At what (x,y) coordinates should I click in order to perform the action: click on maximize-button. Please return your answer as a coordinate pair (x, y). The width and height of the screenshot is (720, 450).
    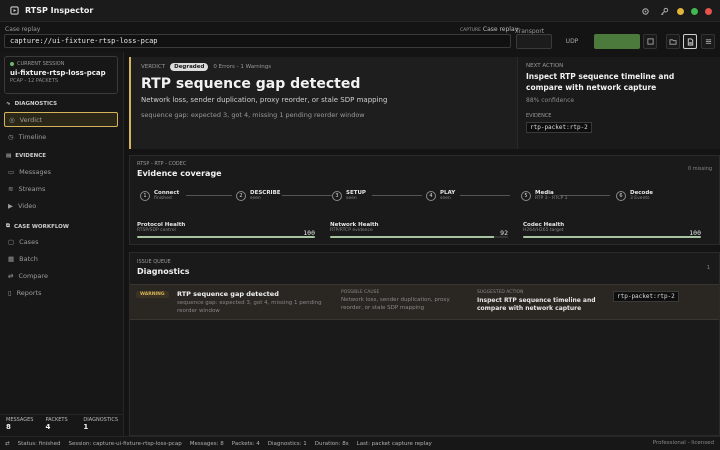
    Looking at the image, I should click on (694, 11).